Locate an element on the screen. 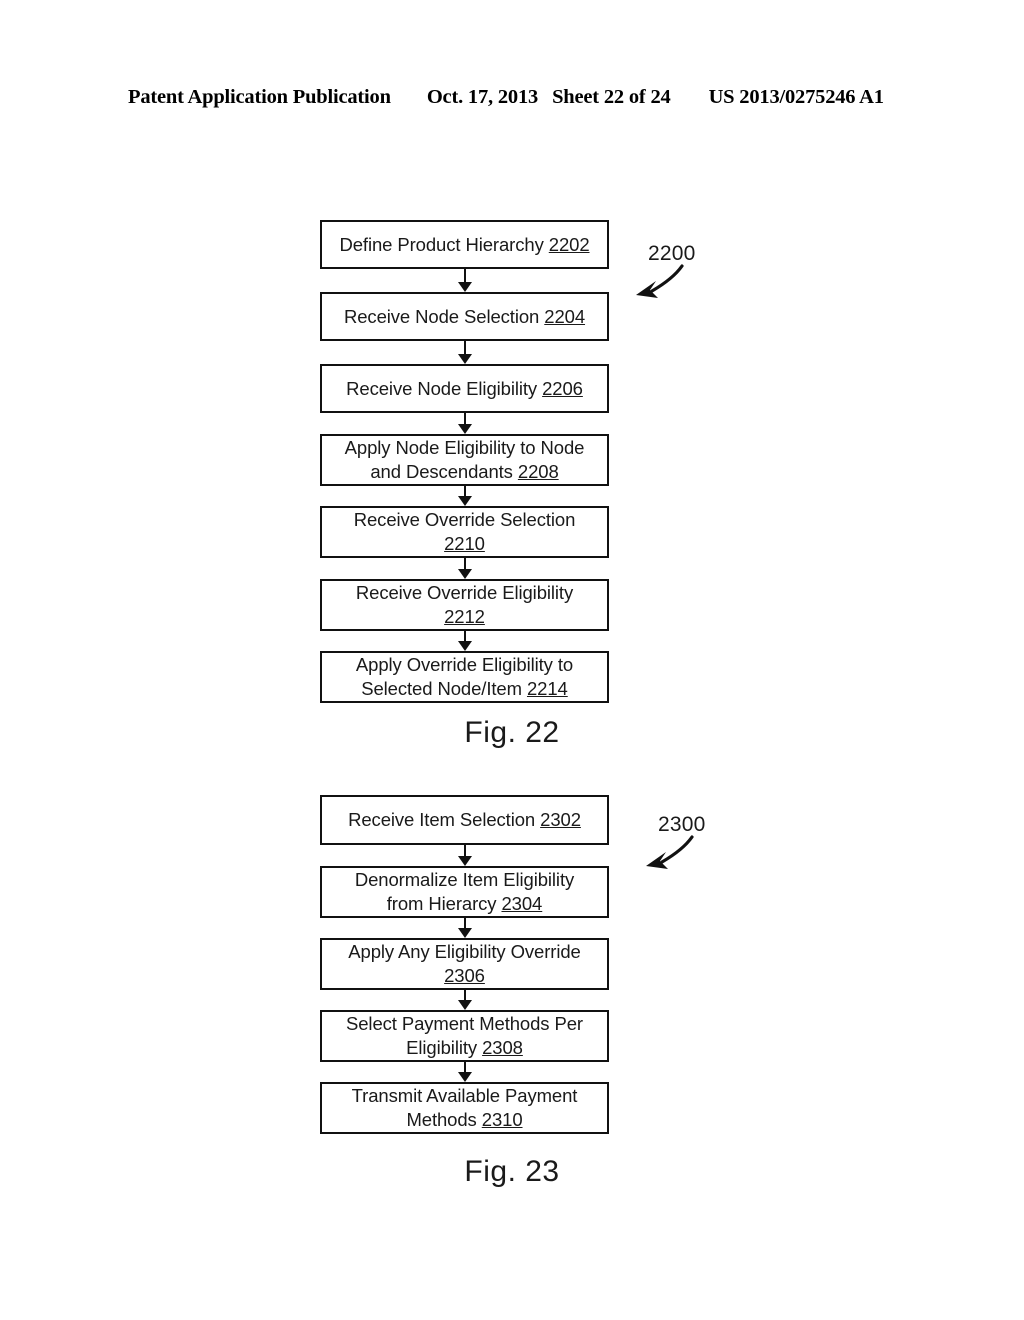 Image resolution: width=1024 pixels, height=1320 pixels. header-publication-label: Patent Application Publication is located at coordinates (259, 97).